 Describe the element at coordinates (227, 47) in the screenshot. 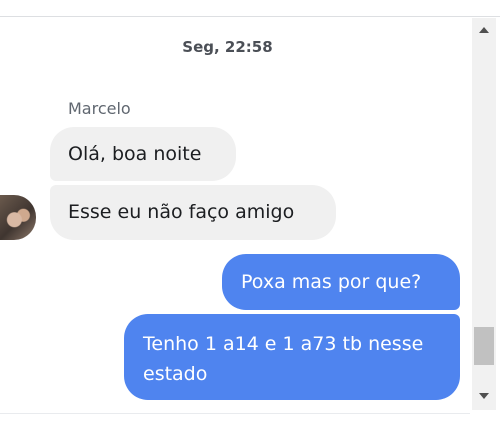

I see `message-timestamp: Seg, 22:58` at that location.